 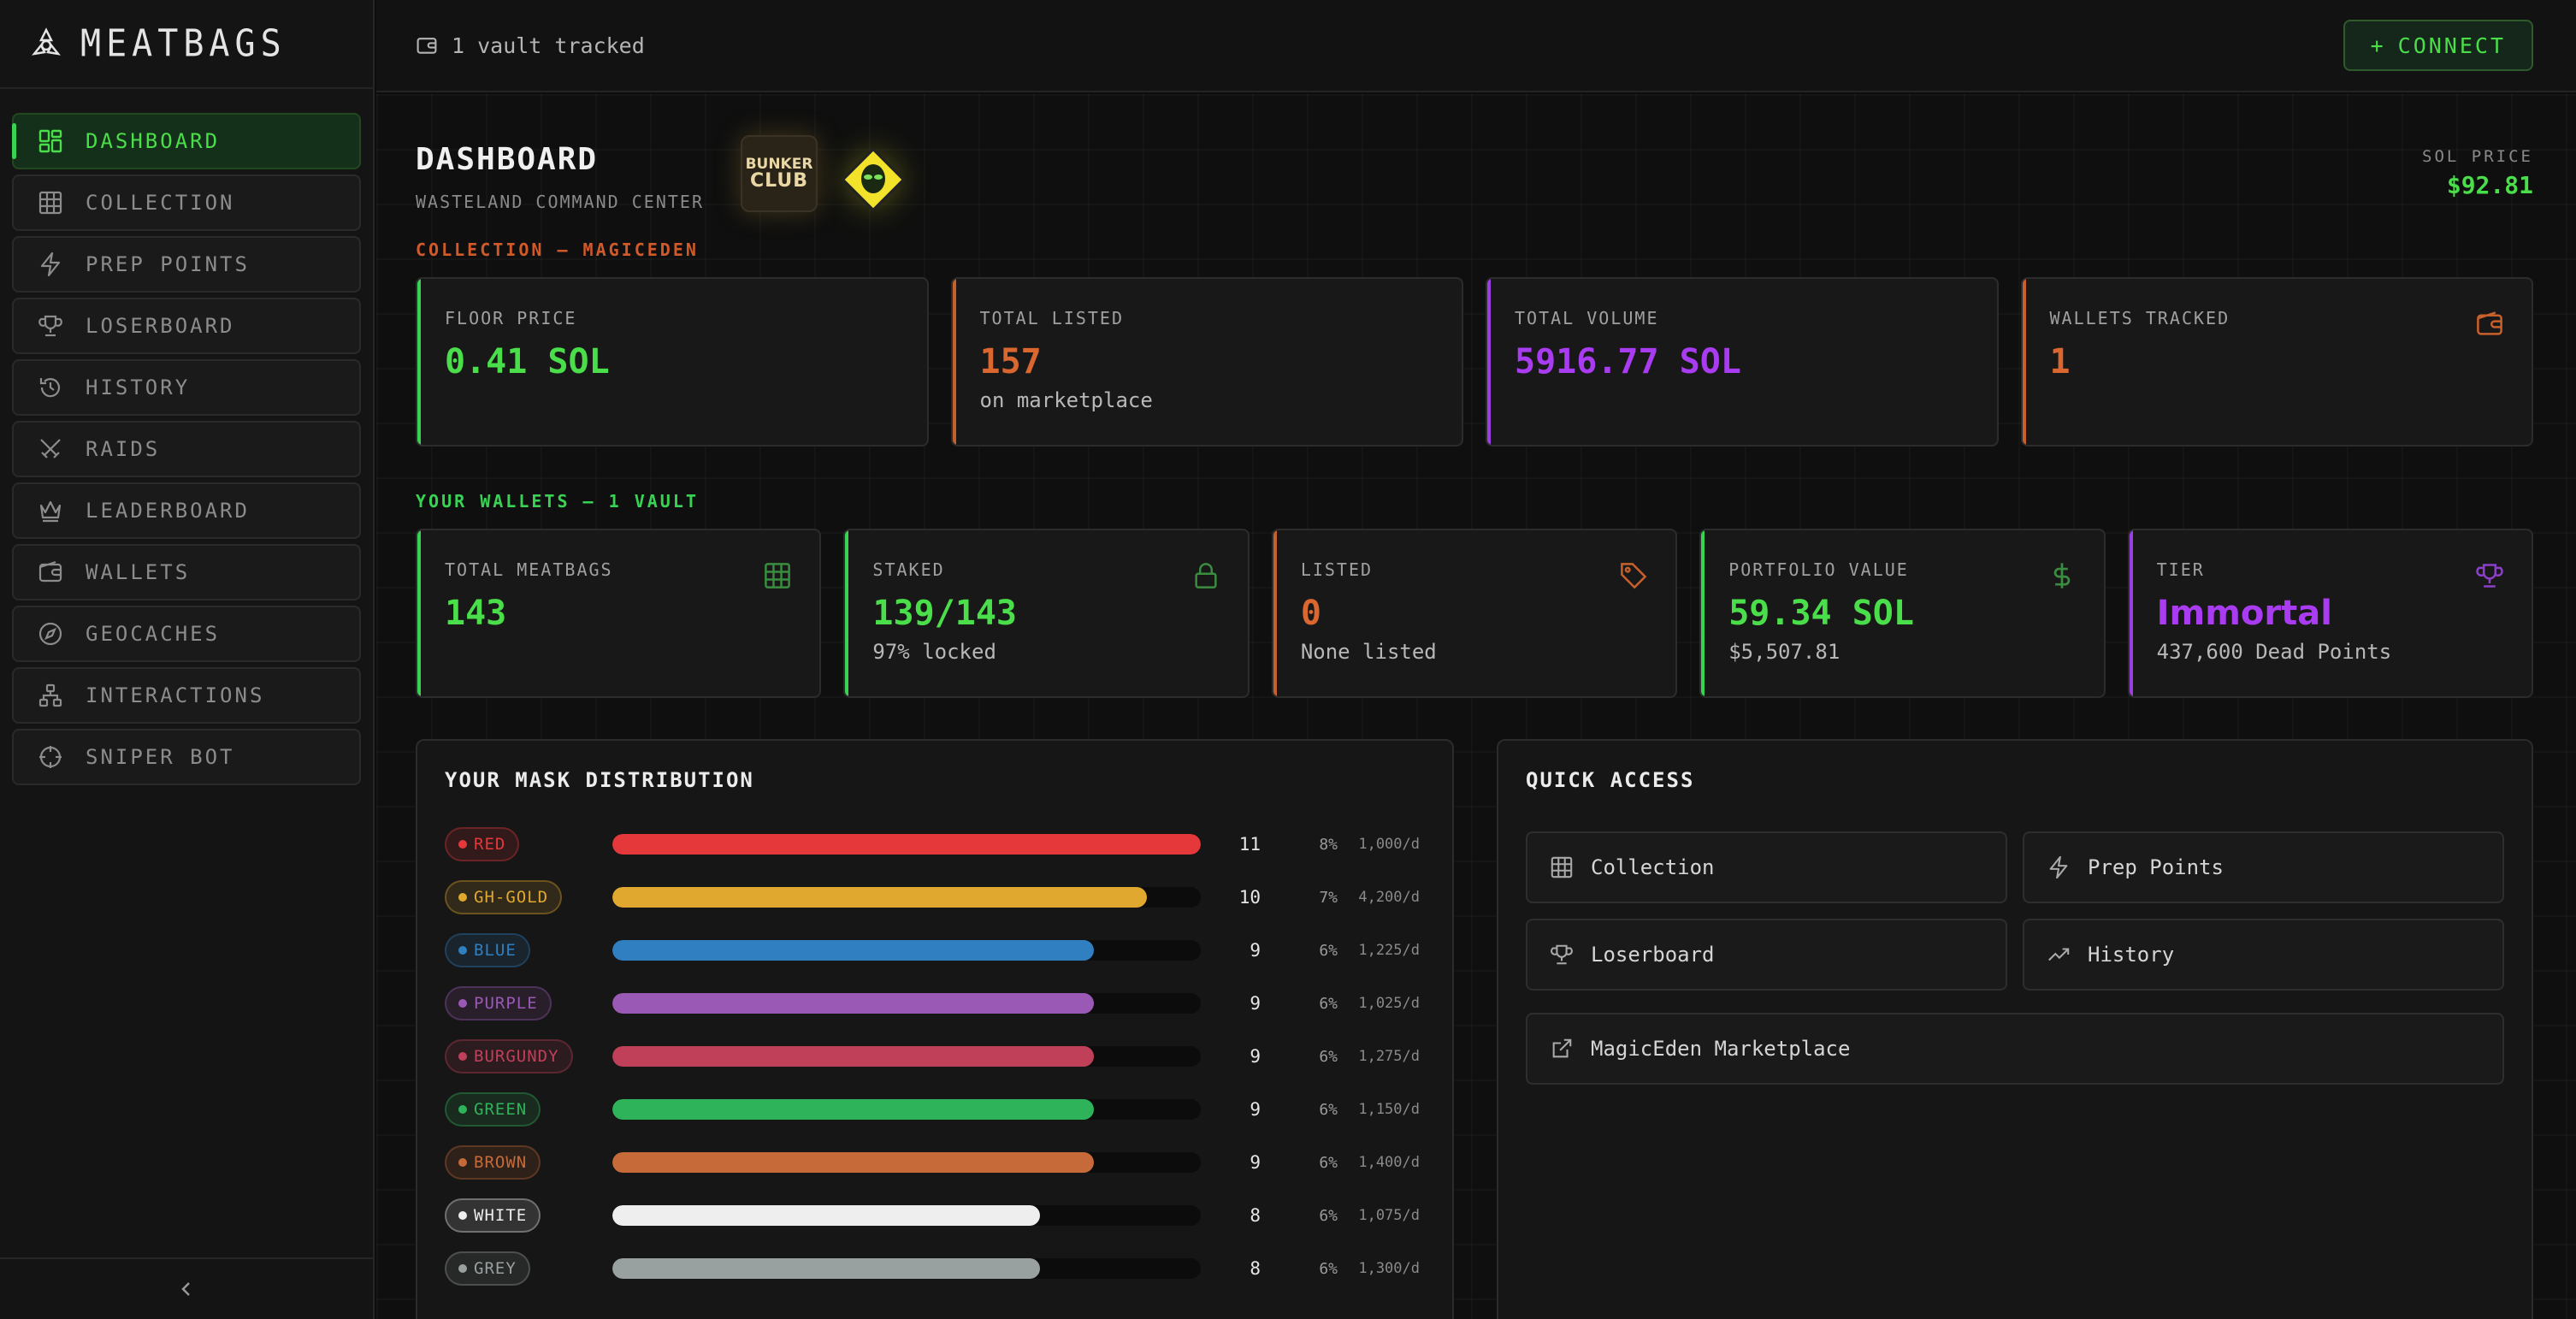 What do you see at coordinates (153, 141) in the screenshot?
I see `sidebar-item-label: DASHBOARD` at bounding box center [153, 141].